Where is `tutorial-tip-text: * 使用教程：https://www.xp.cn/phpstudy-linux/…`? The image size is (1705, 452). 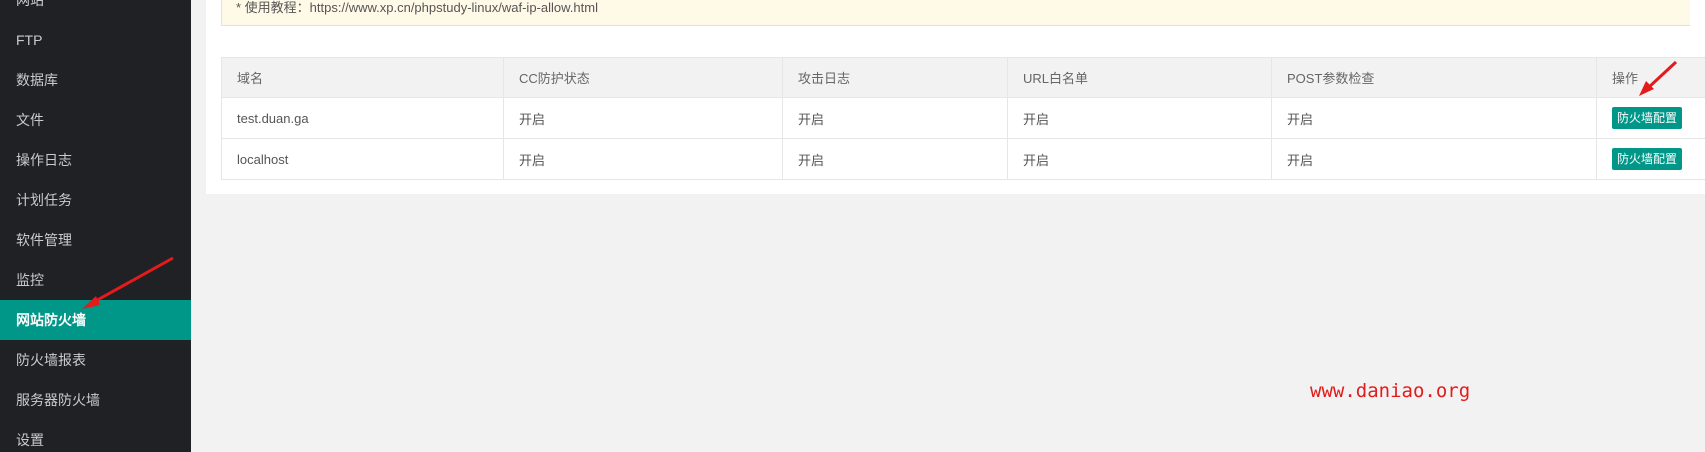
tutorial-tip-text: * 使用教程：https://www.xp.cn/phpstudy-linux/… is located at coordinates (417, 7).